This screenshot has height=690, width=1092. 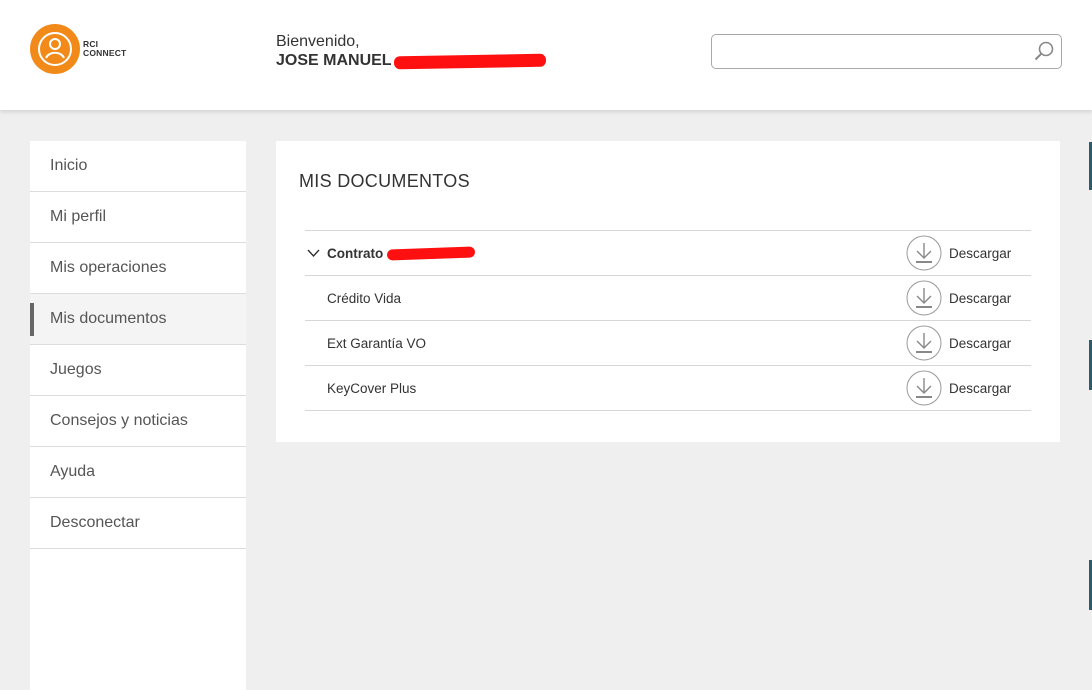 What do you see at coordinates (138, 268) in the screenshot?
I see `sidebar-item-mis-operaciones: Mis operaciones` at bounding box center [138, 268].